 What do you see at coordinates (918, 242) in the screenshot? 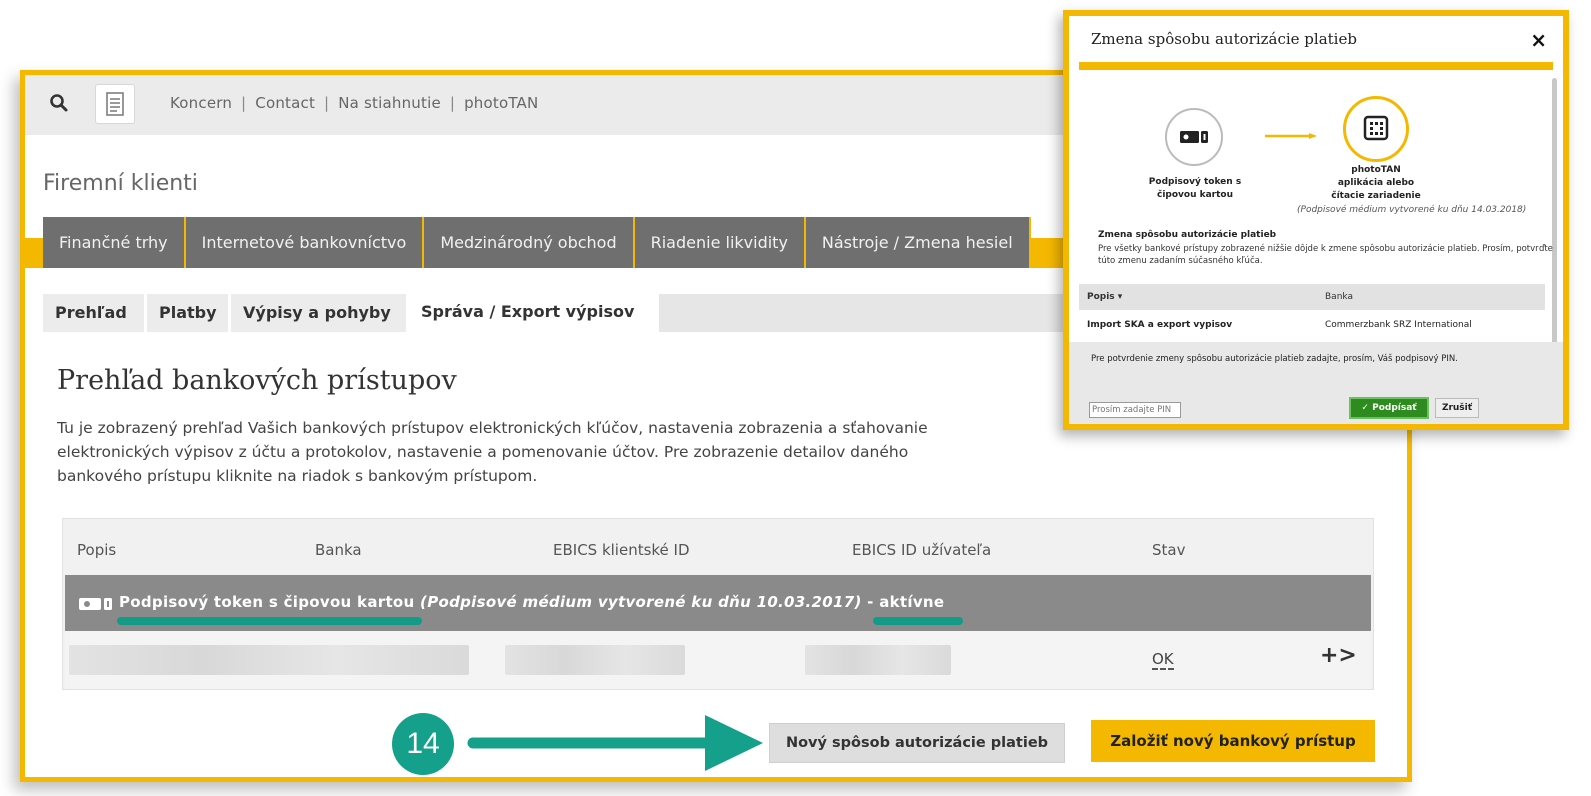
I see `nav-nastroje: Nástroje / Zmena hesiel` at bounding box center [918, 242].